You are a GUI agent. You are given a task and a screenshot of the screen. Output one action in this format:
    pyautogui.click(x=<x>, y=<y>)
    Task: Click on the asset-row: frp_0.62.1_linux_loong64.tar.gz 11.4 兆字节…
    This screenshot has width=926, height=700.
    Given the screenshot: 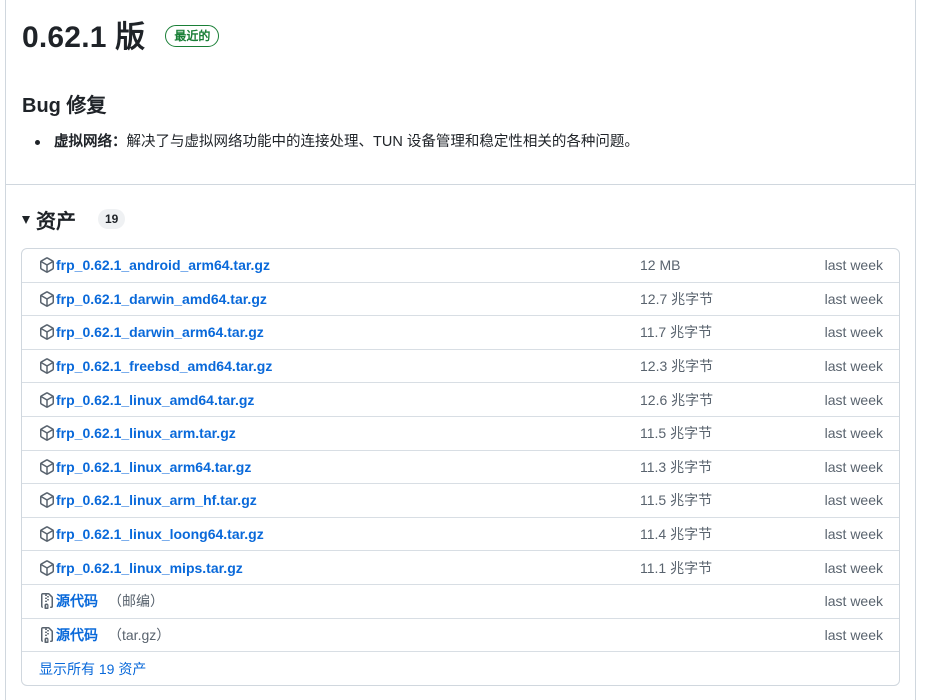 What is the action you would take?
    pyautogui.click(x=460, y=535)
    